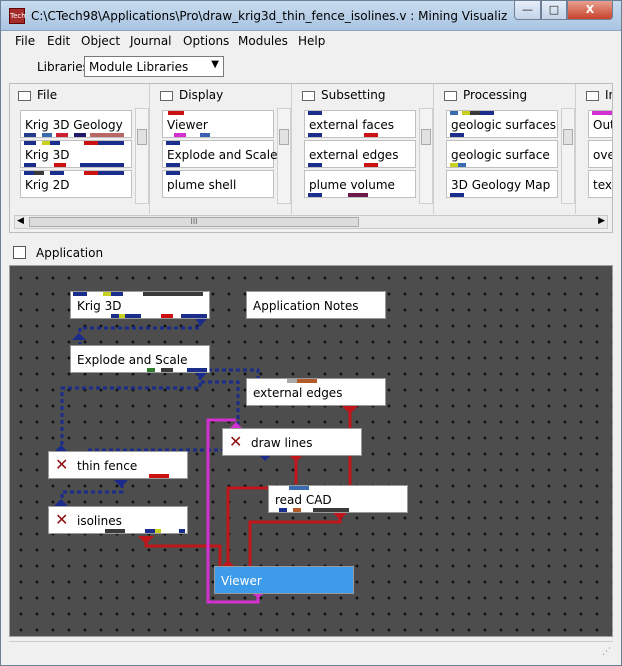 The image size is (622, 666). Describe the element at coordinates (70, 253) in the screenshot. I see `application-title: Application` at that location.